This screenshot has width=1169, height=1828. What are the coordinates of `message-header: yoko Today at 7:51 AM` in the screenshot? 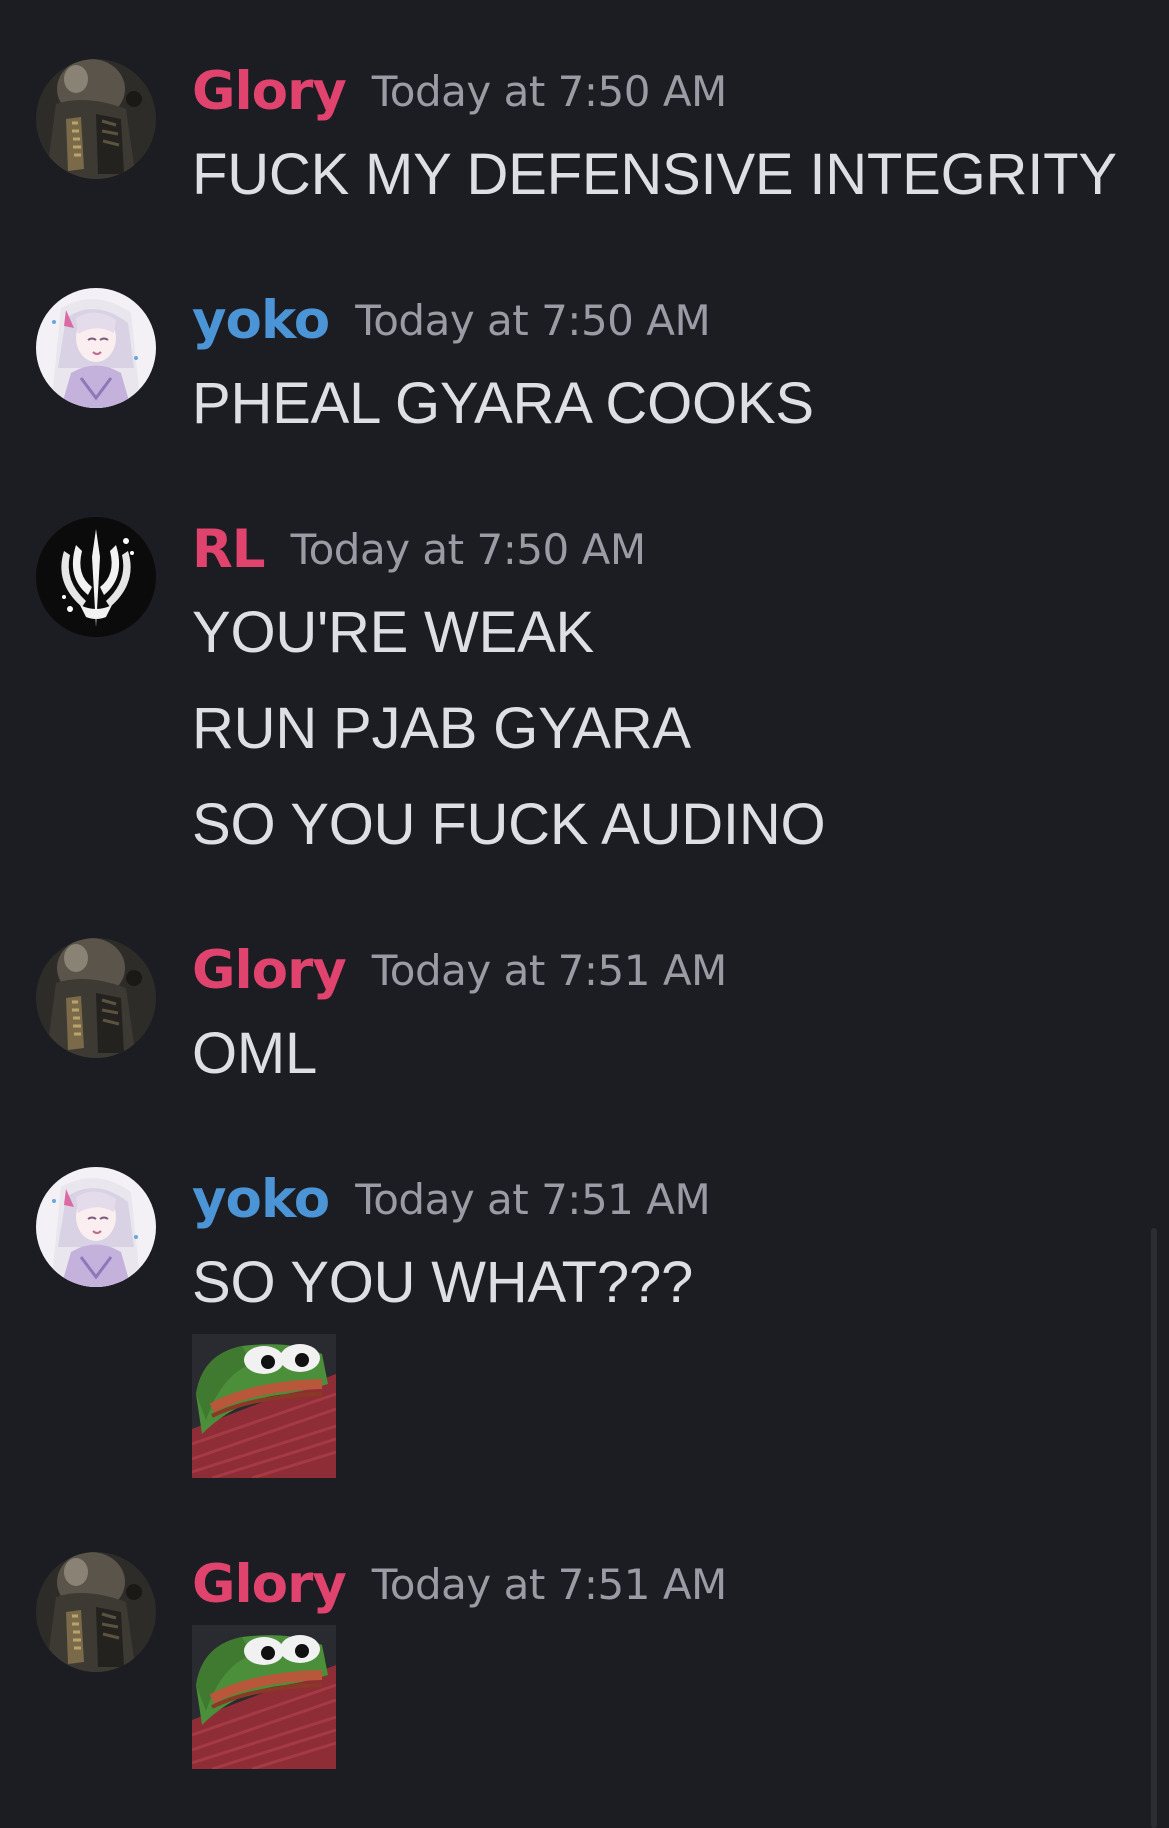 It's located at (451, 1199).